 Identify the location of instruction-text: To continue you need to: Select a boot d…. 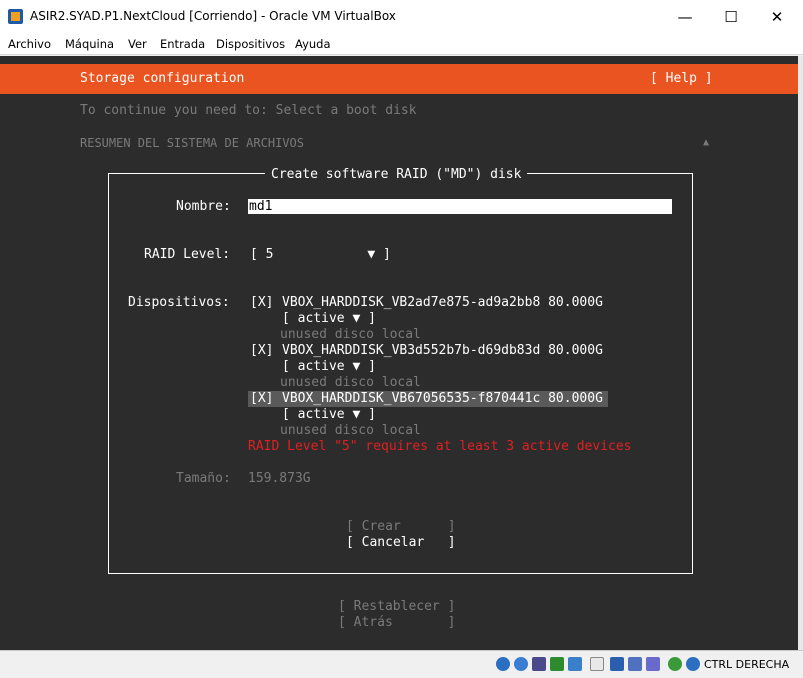
(248, 110).